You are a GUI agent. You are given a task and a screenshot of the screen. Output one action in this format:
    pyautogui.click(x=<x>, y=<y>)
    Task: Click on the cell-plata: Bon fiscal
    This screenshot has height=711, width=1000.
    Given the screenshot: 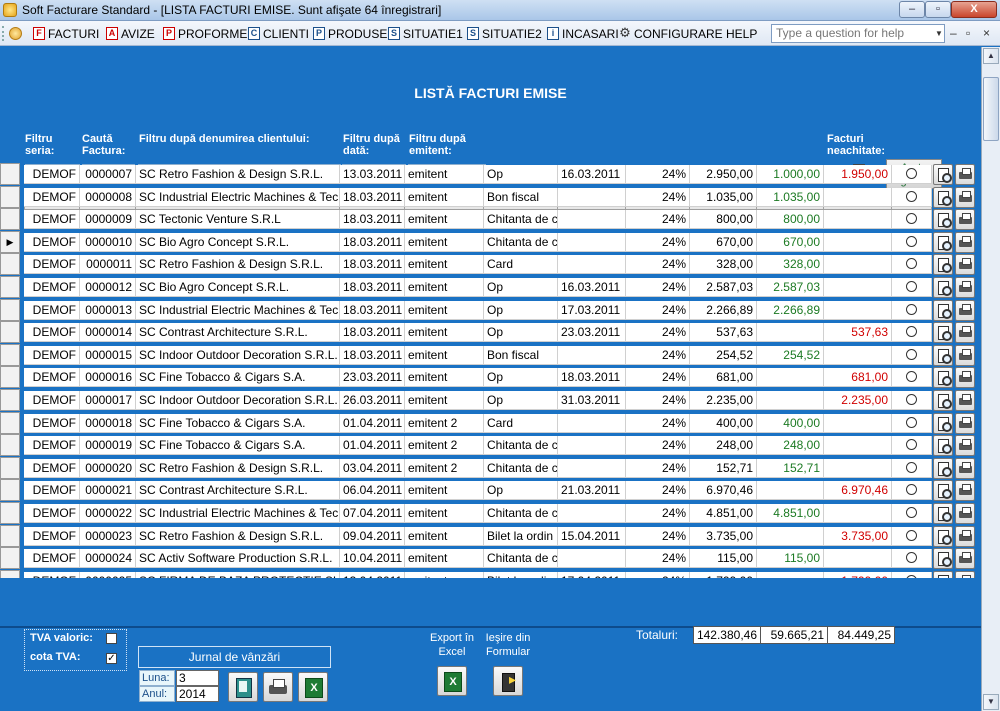 What is the action you would take?
    pyautogui.click(x=521, y=355)
    